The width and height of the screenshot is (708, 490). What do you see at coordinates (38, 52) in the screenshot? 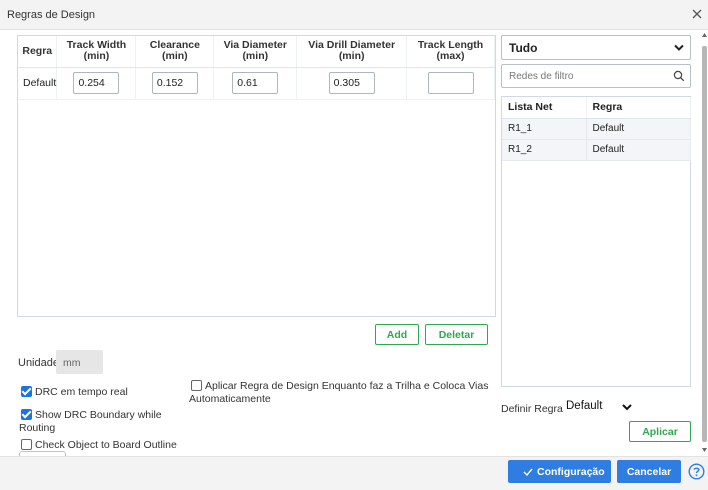
I see `header-rule: Regra` at bounding box center [38, 52].